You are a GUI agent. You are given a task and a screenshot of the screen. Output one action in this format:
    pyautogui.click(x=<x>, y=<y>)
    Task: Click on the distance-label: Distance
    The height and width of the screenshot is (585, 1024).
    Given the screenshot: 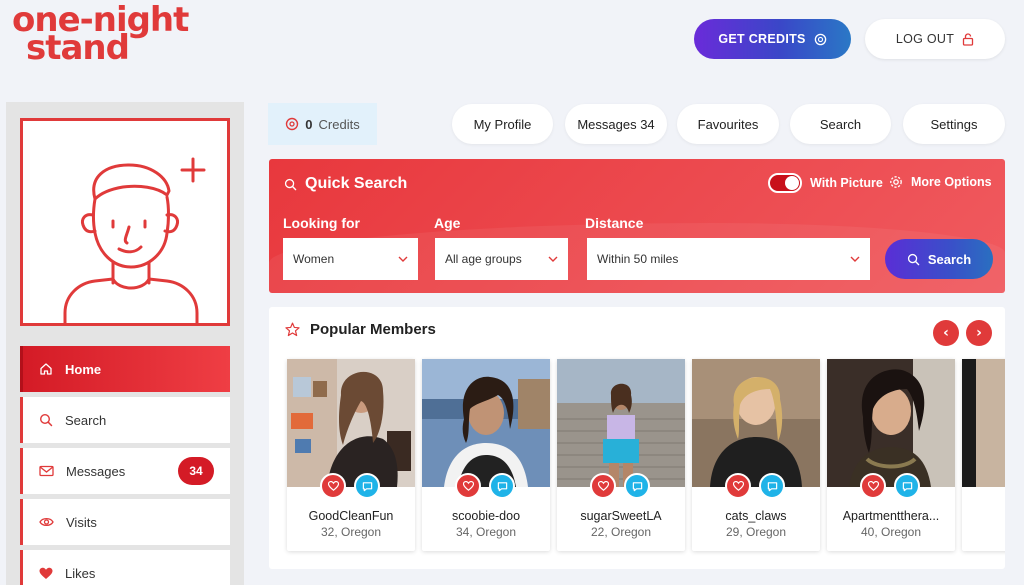 What is the action you would take?
    pyautogui.click(x=614, y=223)
    